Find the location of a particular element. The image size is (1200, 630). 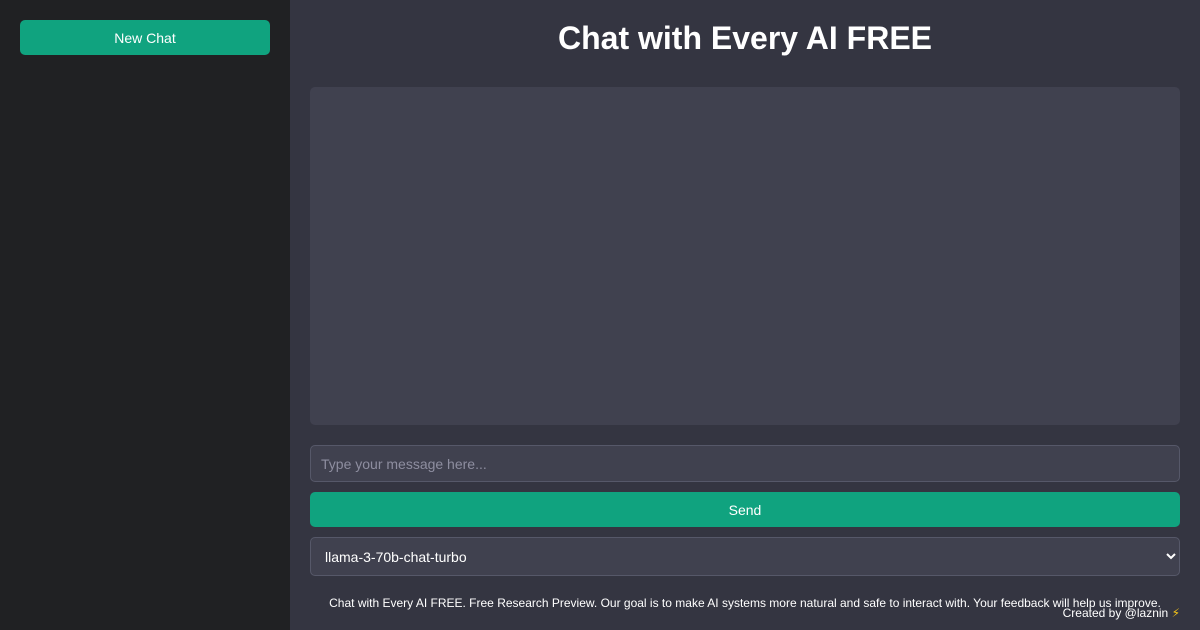

credit-text: Created by @laznin is located at coordinates (1115, 613).